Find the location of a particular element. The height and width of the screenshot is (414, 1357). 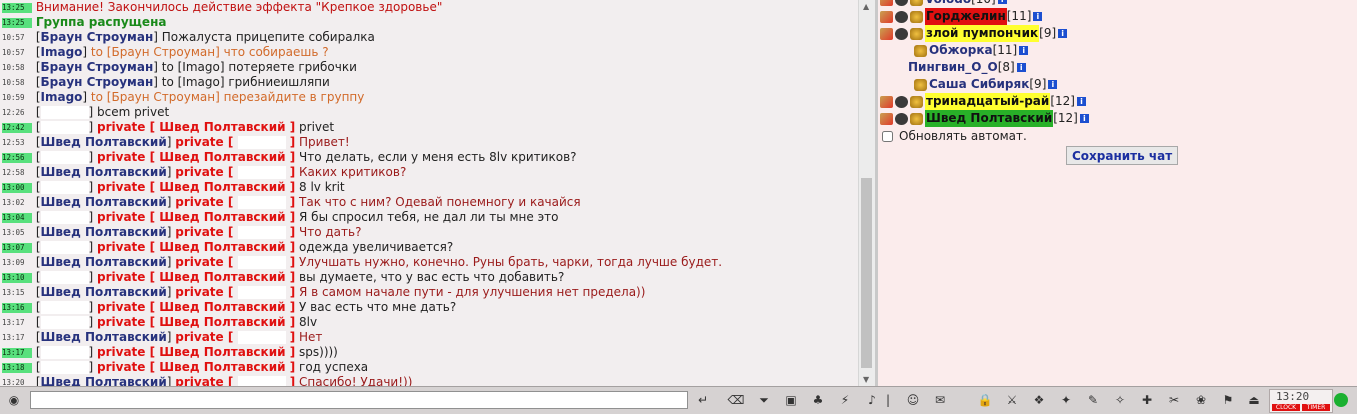

scroll-thumb is located at coordinates (866, 273).